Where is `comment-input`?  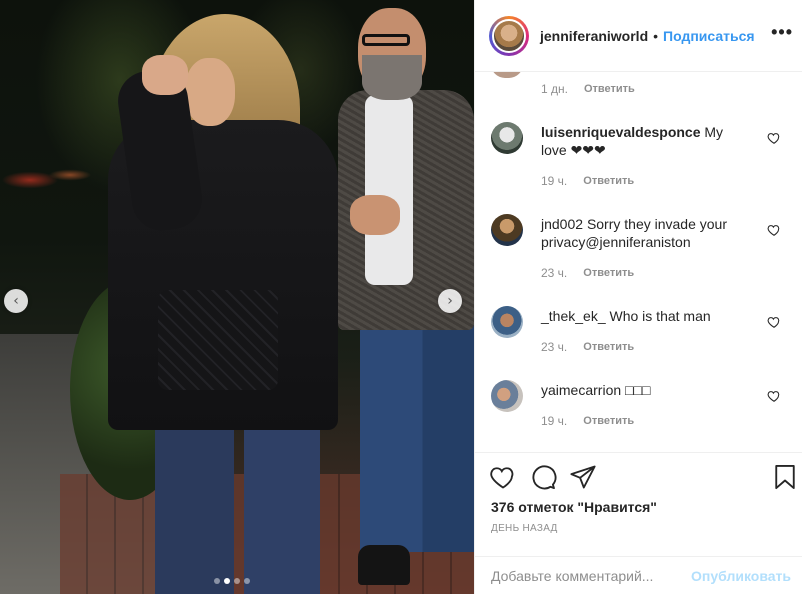
comment-input is located at coordinates (591, 575).